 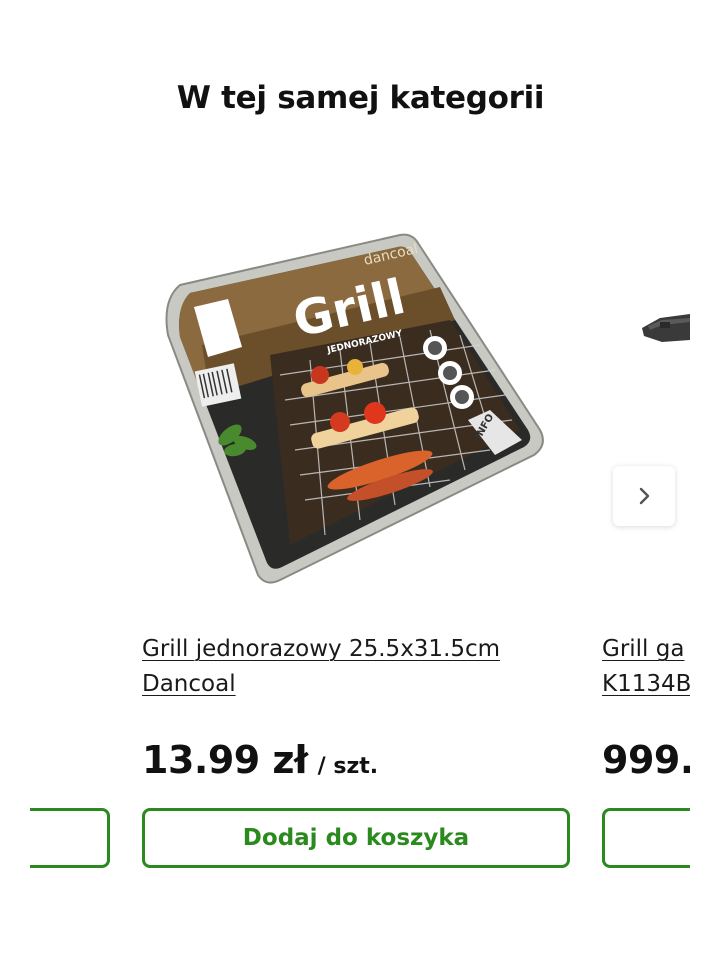 What do you see at coordinates (321, 649) in the screenshot?
I see `product-name-line1: Grill jednorazowy 25.5x31.5cm` at bounding box center [321, 649].